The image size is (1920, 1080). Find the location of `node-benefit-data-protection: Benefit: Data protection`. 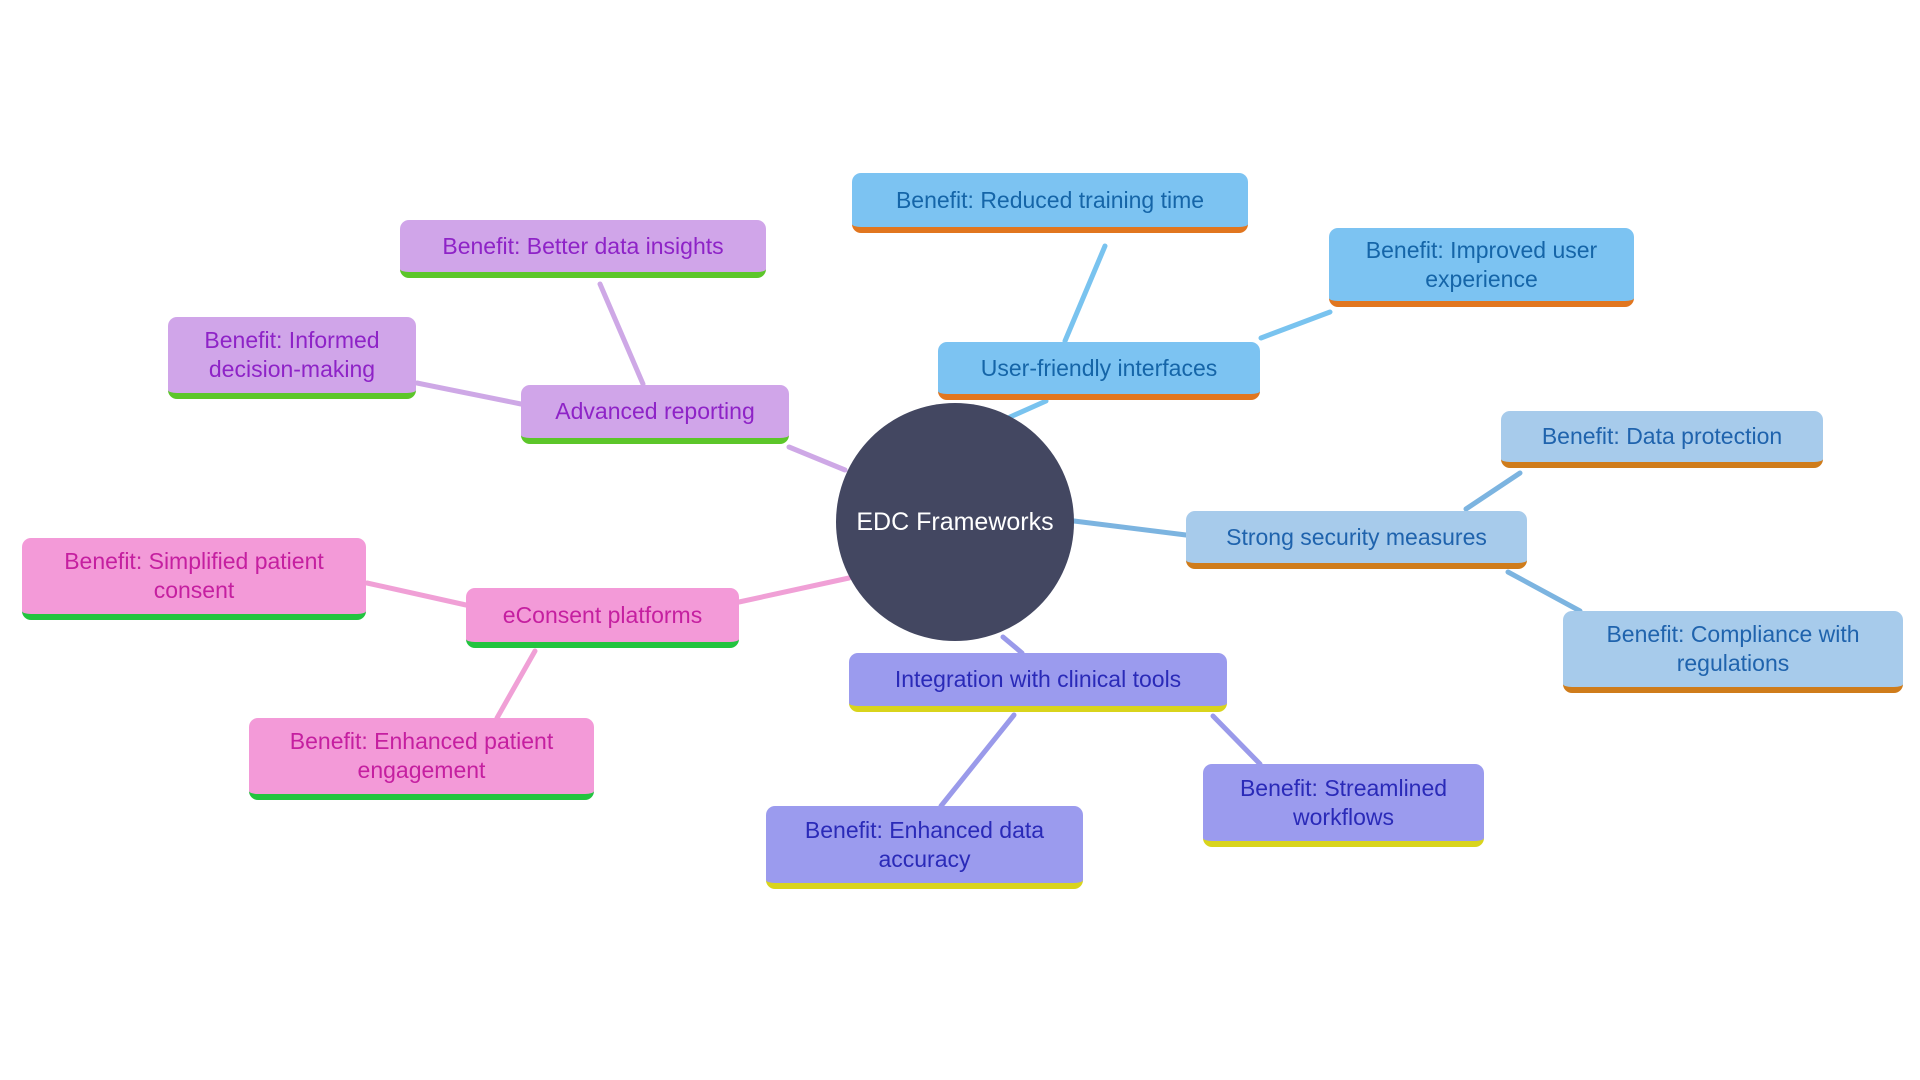

node-benefit-data-protection: Benefit: Data protection is located at coordinates (1662, 439).